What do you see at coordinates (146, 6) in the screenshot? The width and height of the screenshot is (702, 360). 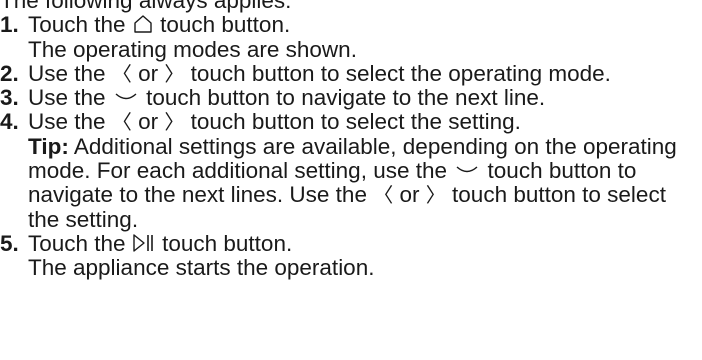 I see `intro-text: The following always applies:` at bounding box center [146, 6].